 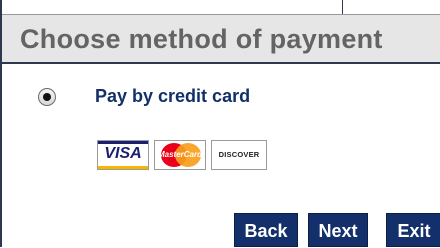 I want to click on discover-logo-text: DISCOVER, so click(x=239, y=154).